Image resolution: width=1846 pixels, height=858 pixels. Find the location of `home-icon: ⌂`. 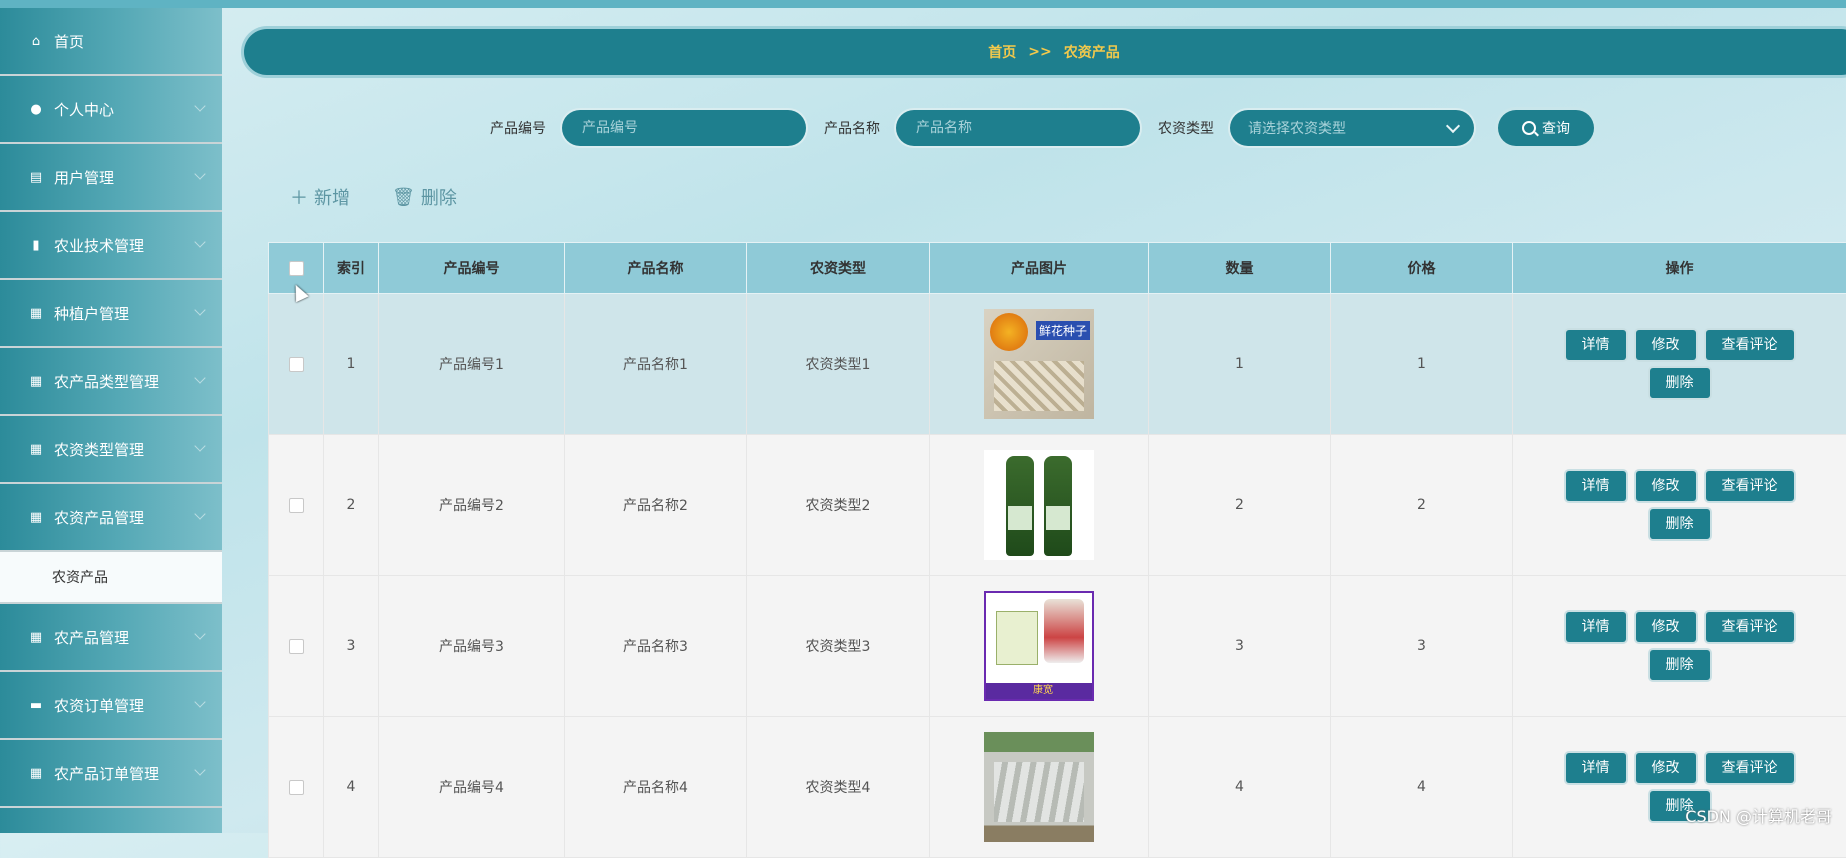

home-icon: ⌂ is located at coordinates (36, 41).